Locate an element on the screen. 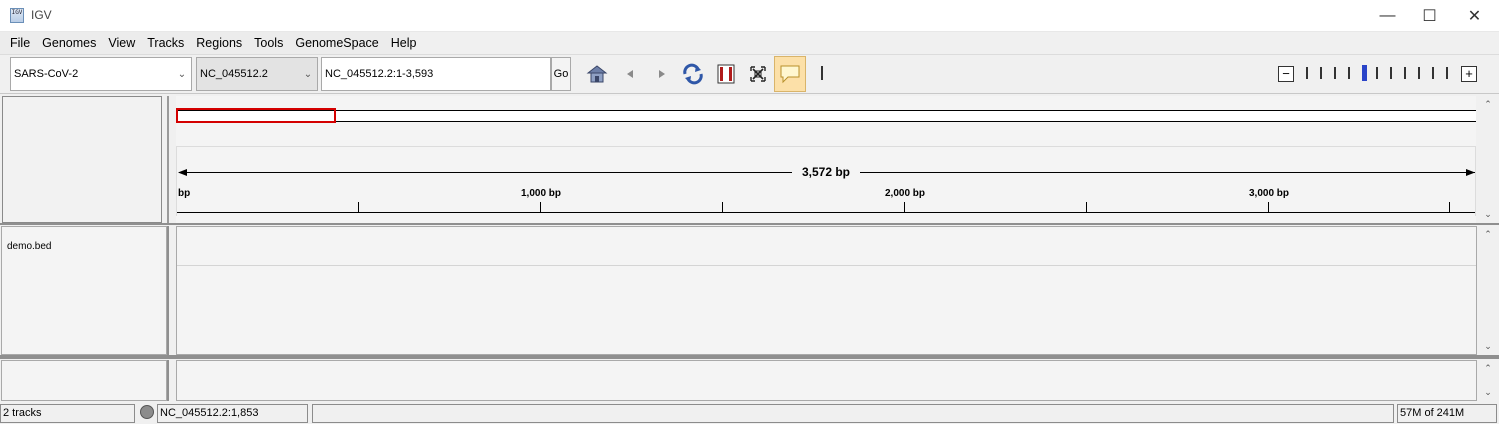  genome-select: SARS-CoV-2 ⌄ is located at coordinates (101, 74).